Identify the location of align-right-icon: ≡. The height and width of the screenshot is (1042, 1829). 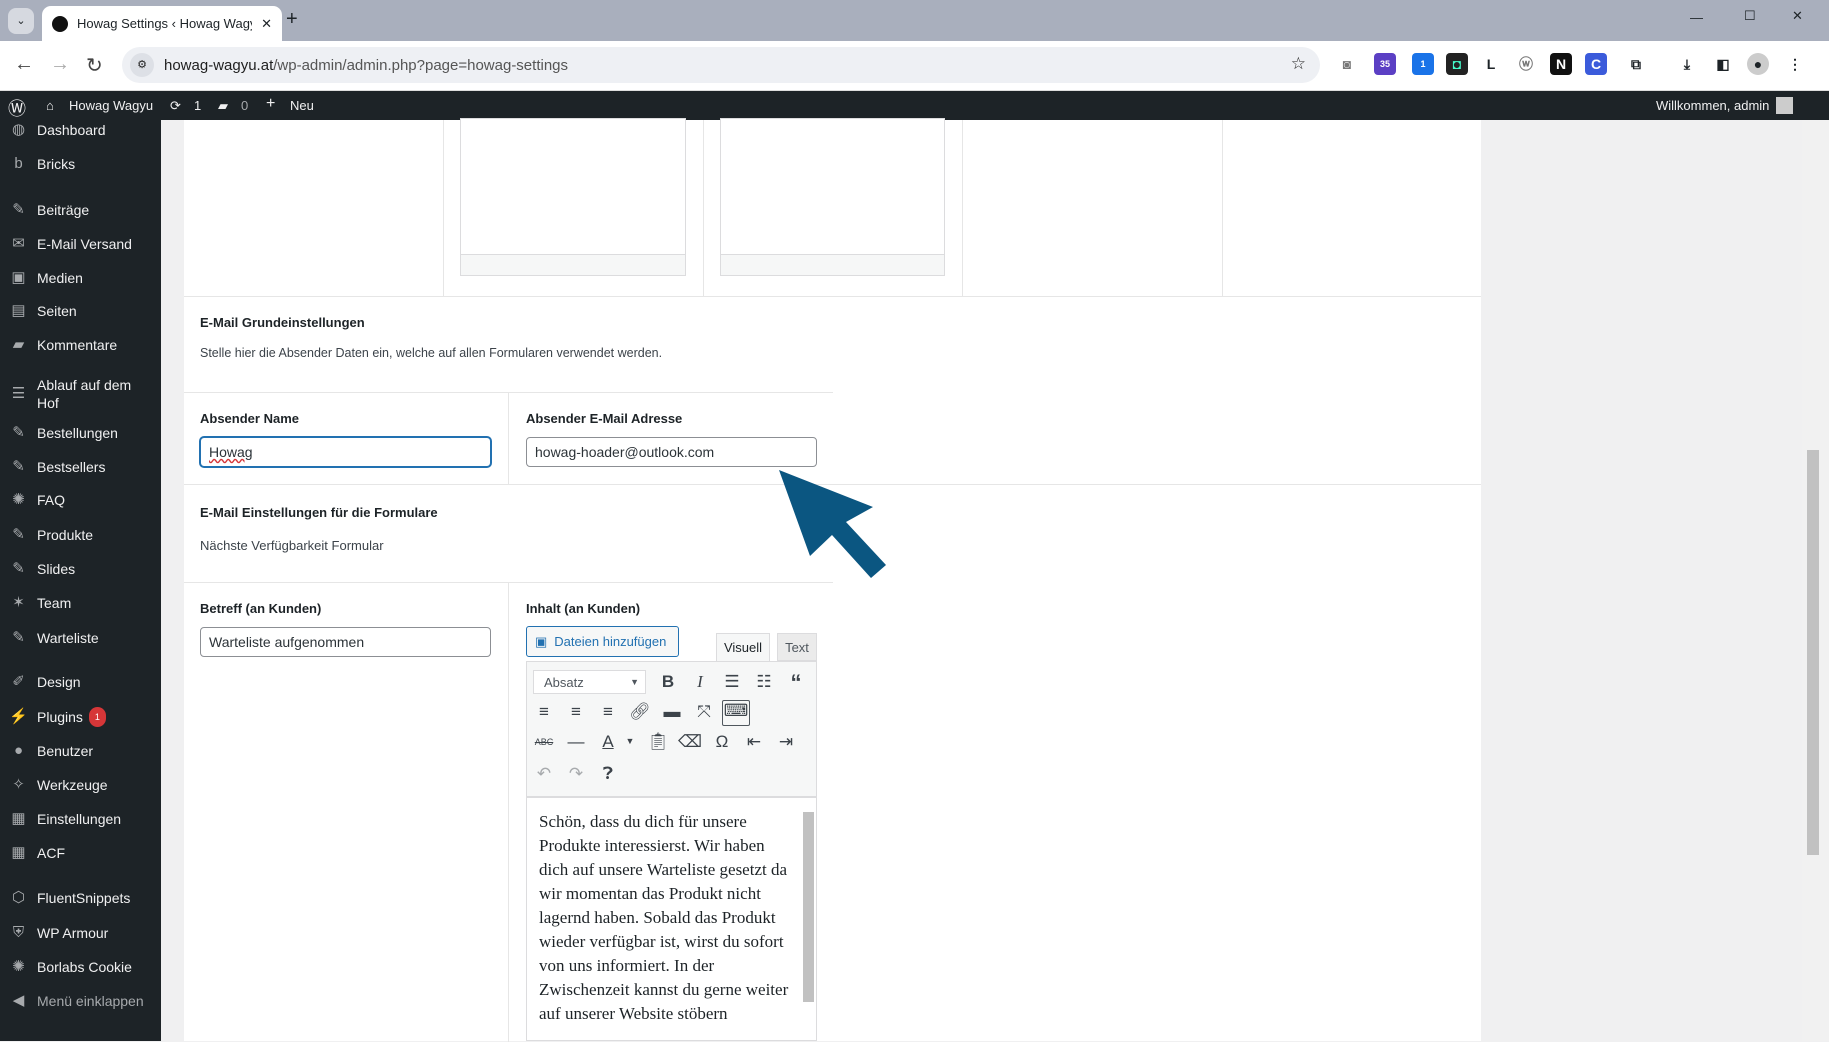
(608, 712).